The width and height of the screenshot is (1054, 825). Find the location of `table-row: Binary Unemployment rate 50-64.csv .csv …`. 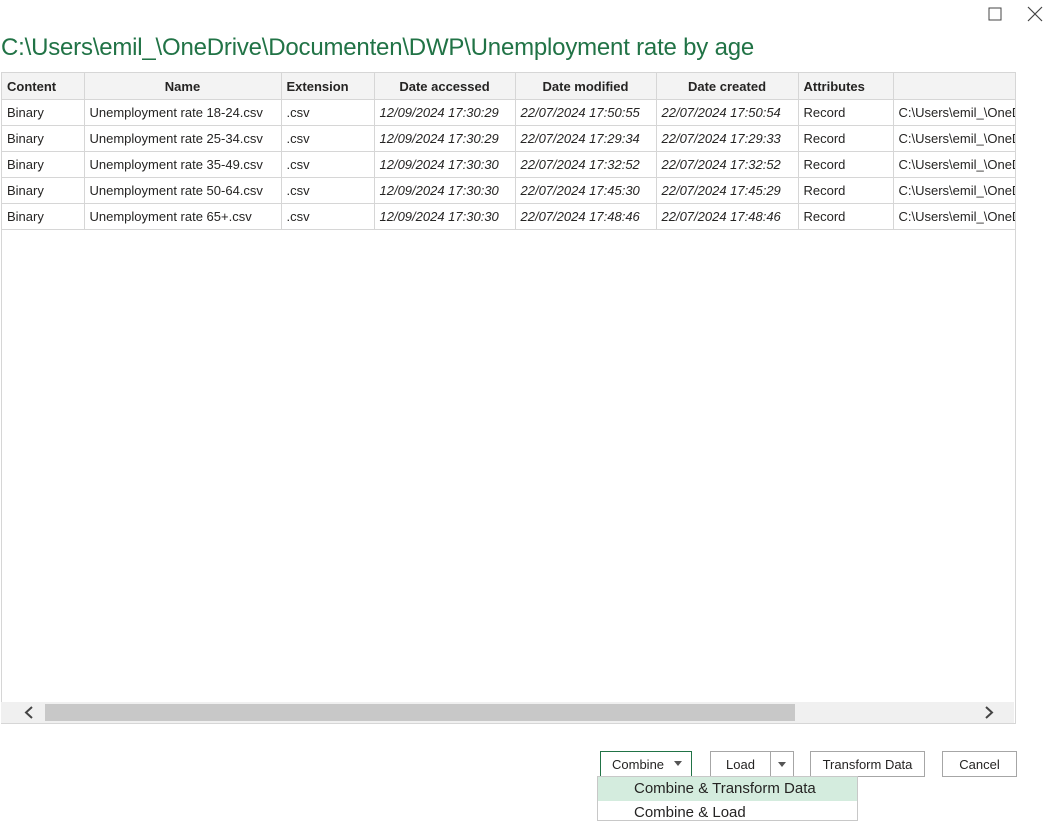

table-row: Binary Unemployment rate 50-64.csv .csv … is located at coordinates (508, 190).